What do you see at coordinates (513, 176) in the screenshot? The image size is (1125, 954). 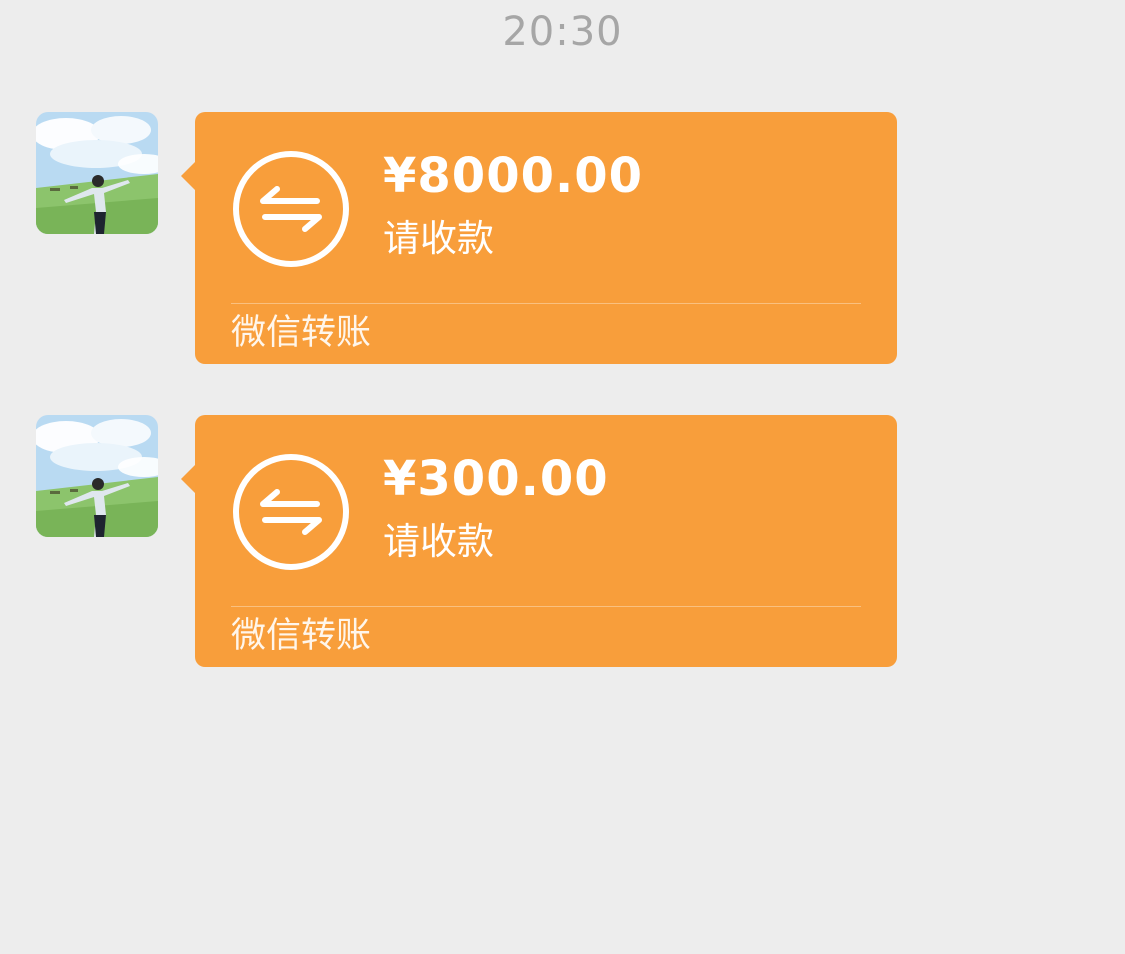 I see `transfer-amount: ¥8000.00` at bounding box center [513, 176].